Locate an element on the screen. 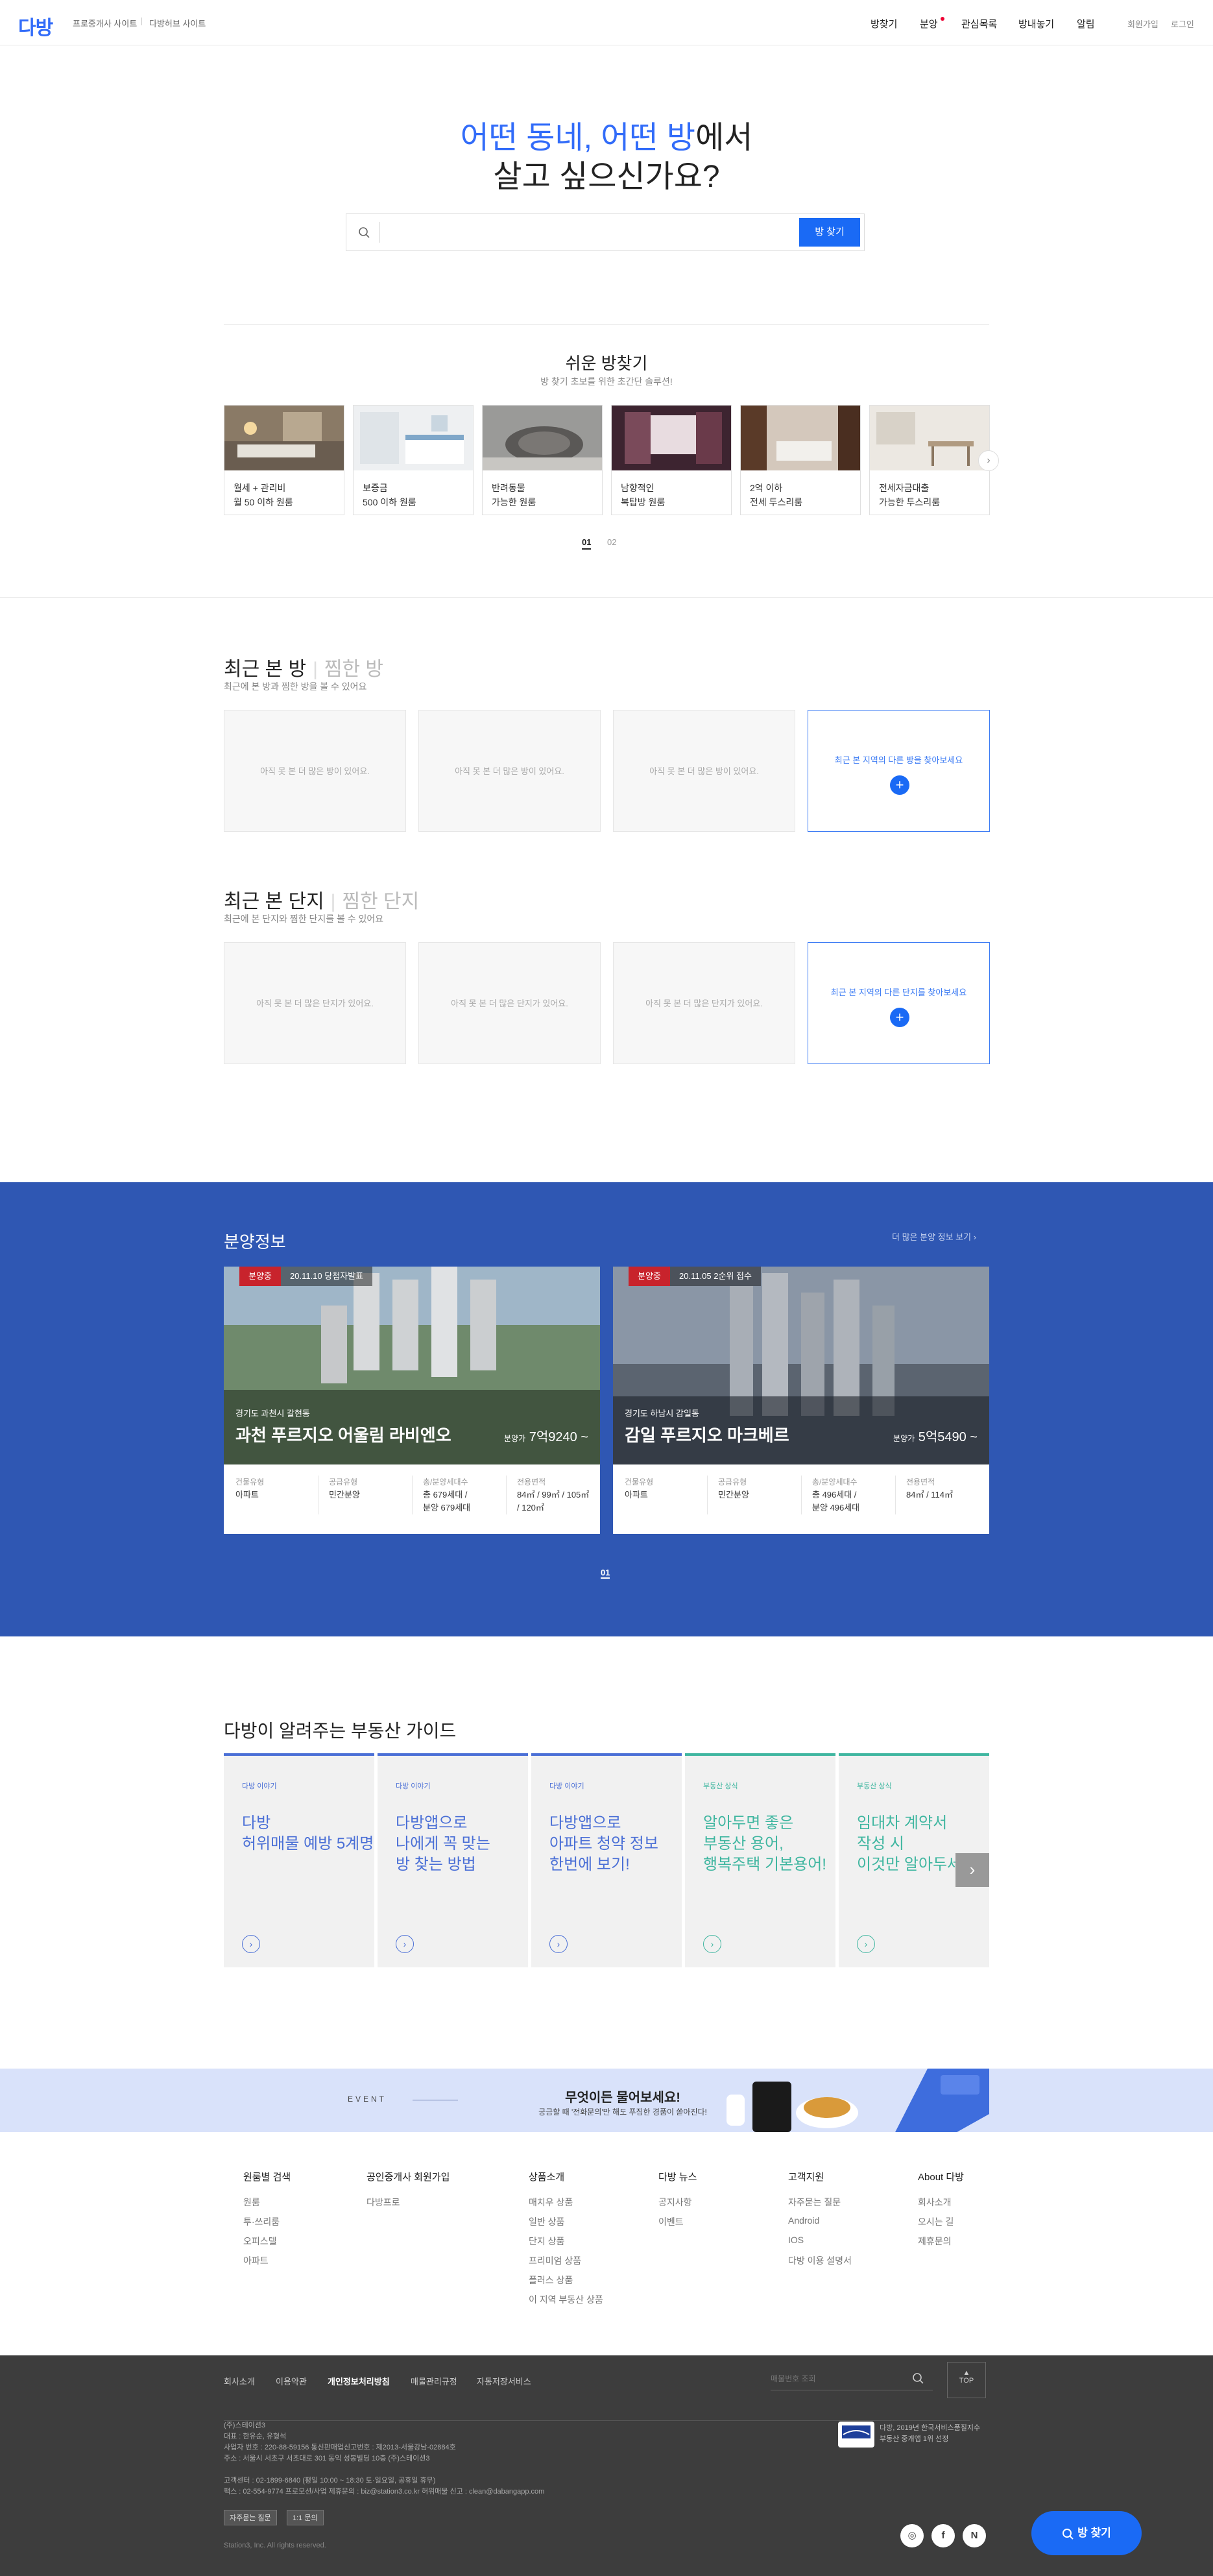  liked-complex-tab: 찜한 단지 is located at coordinates (380, 901).